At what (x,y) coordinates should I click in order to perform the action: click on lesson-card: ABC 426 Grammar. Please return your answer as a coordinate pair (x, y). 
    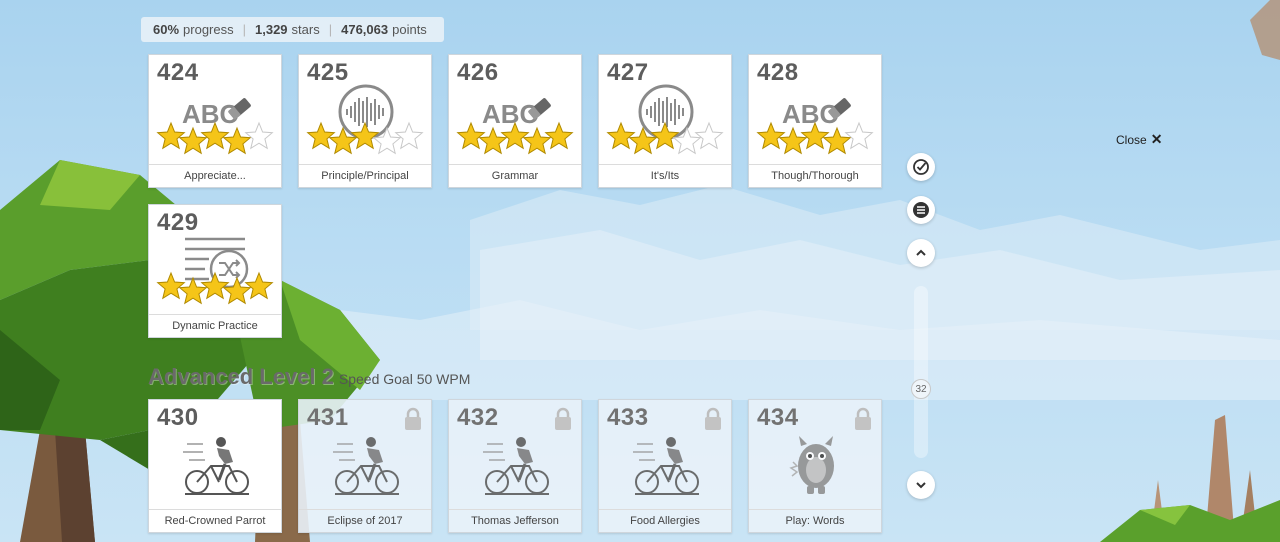
    Looking at the image, I should click on (515, 121).